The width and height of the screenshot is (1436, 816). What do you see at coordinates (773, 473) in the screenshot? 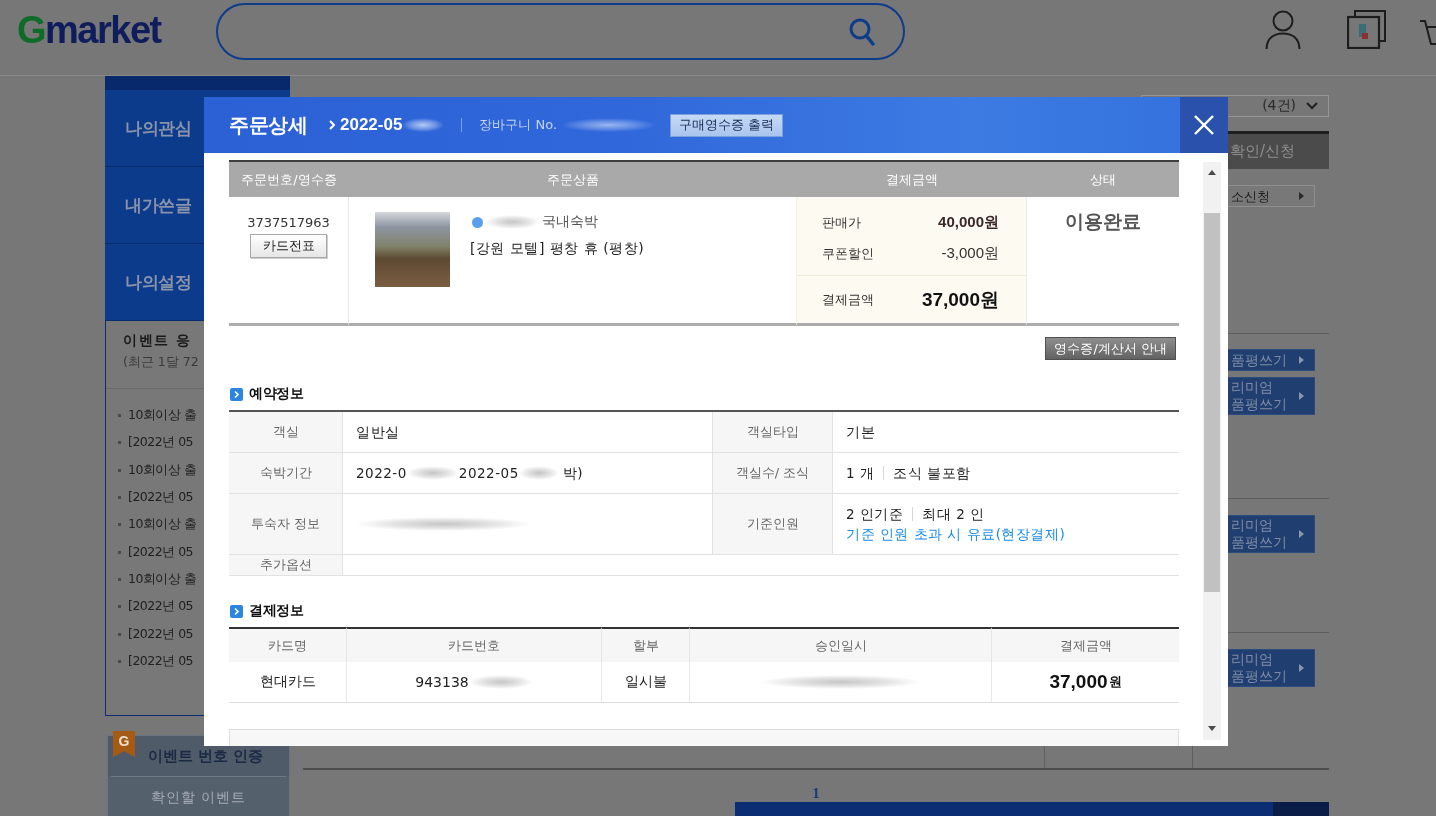
I see `field-label: 객실수/ 조식` at bounding box center [773, 473].